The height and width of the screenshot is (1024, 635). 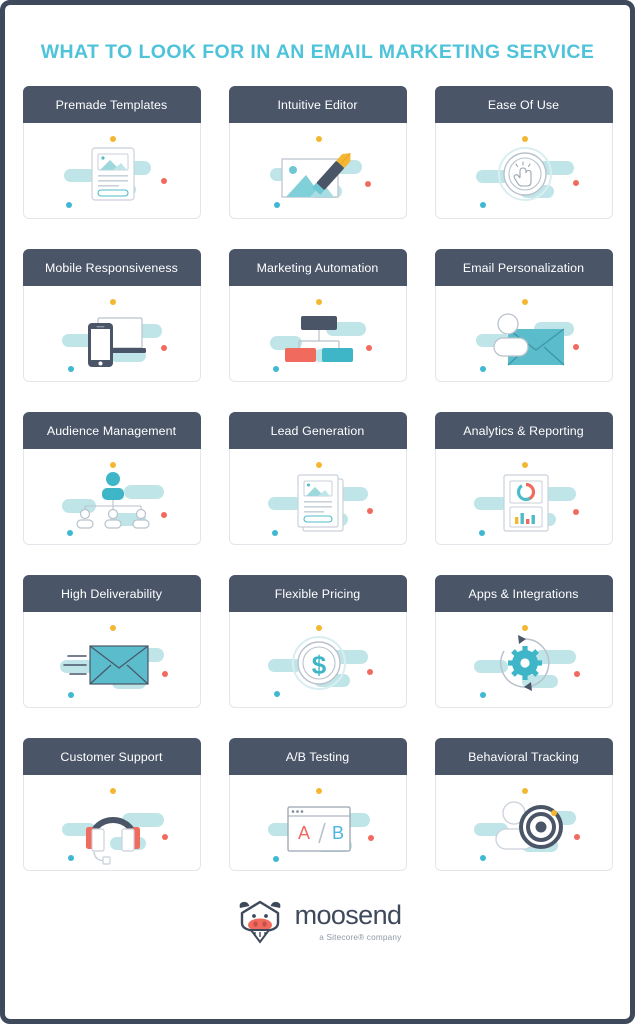 I want to click on feature-card: Ease Of Use, so click(x=523, y=152).